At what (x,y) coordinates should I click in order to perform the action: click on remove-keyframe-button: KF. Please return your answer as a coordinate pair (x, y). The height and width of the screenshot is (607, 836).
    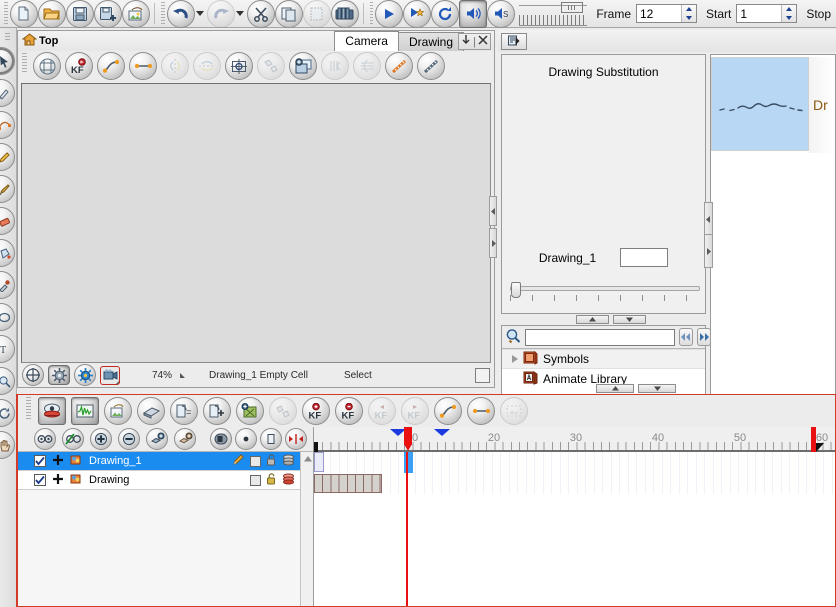
    Looking at the image, I should click on (349, 411).